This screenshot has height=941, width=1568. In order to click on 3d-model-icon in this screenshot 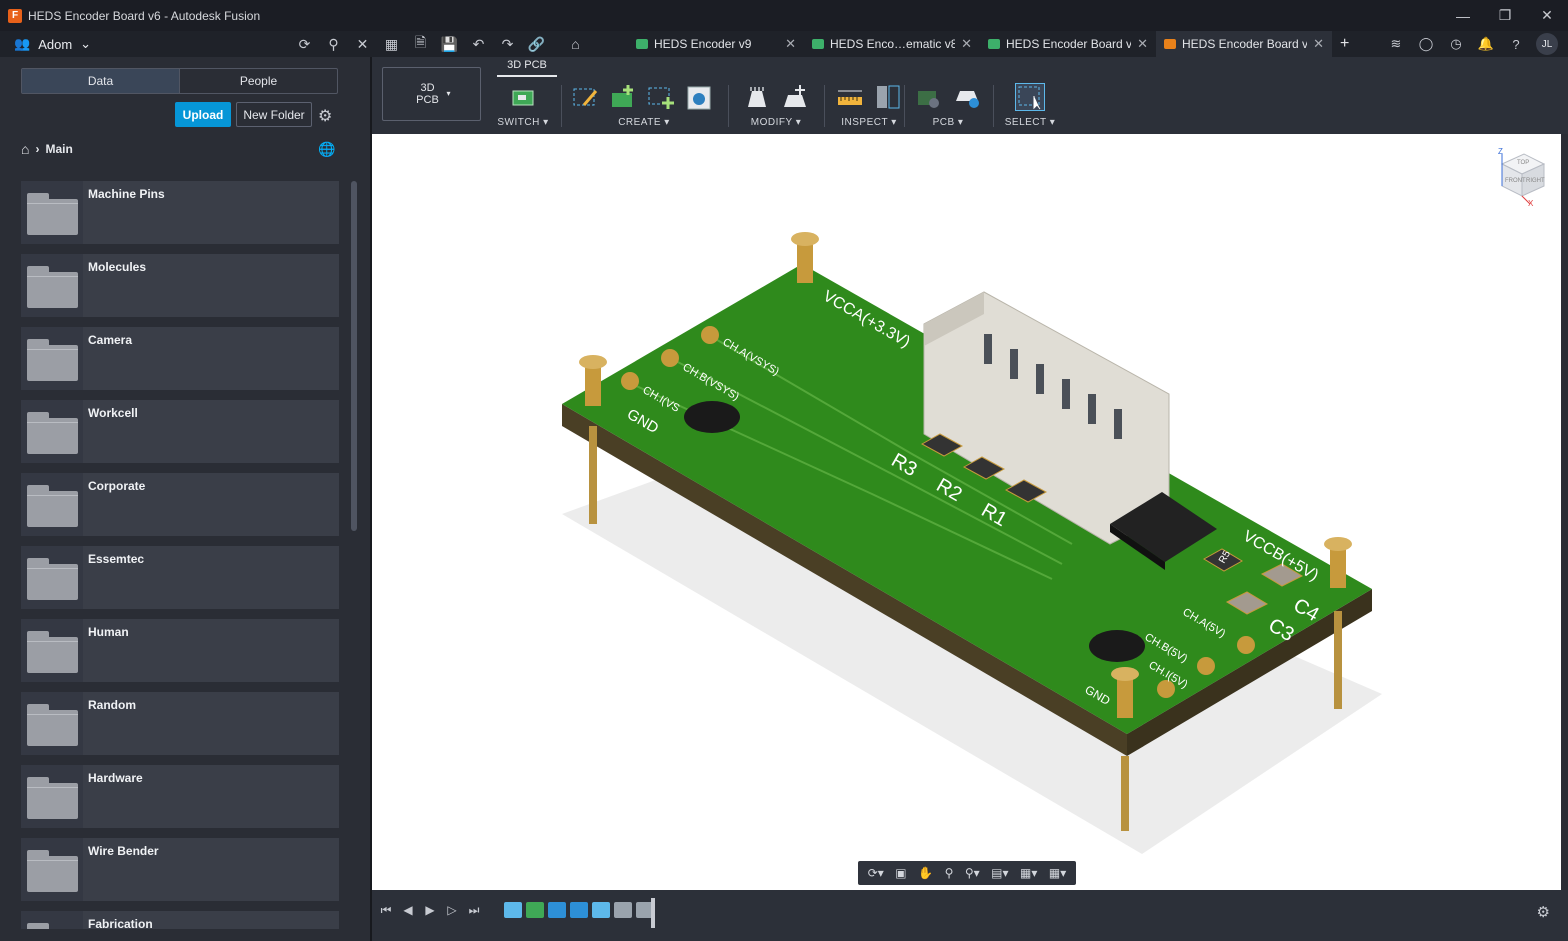, I will do `click(699, 97)`.